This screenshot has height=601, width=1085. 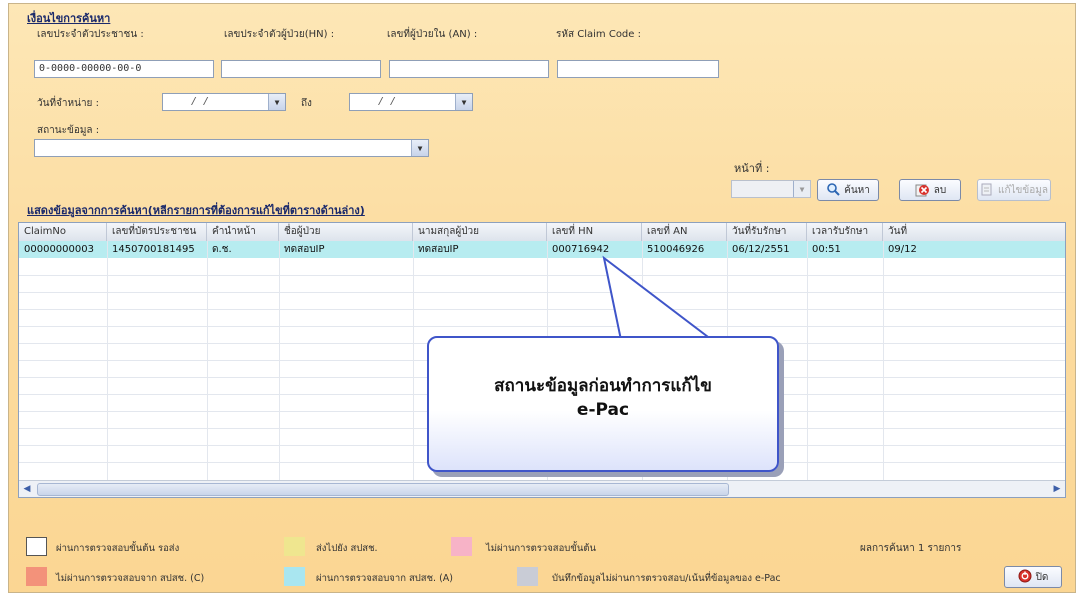 I want to click on callout-text: สถานะข้อมูลก่อนทำการแก้ไข e-Pac, so click(x=603, y=398).